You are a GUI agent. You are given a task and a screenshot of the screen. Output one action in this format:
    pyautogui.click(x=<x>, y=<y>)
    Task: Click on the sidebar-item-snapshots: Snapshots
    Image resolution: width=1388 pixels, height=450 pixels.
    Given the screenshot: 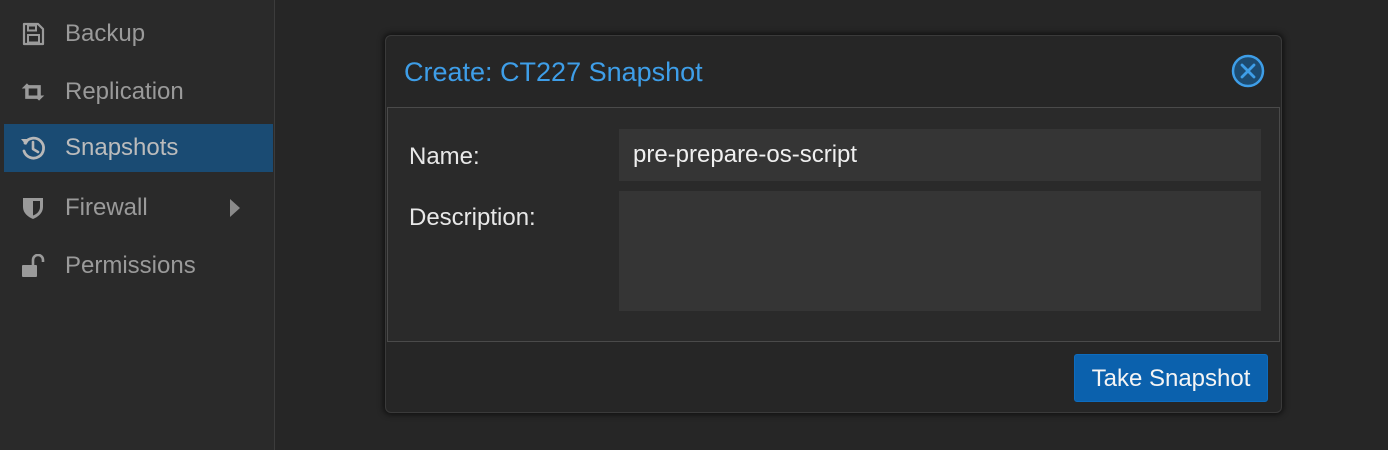 What is the action you would take?
    pyautogui.click(x=138, y=148)
    